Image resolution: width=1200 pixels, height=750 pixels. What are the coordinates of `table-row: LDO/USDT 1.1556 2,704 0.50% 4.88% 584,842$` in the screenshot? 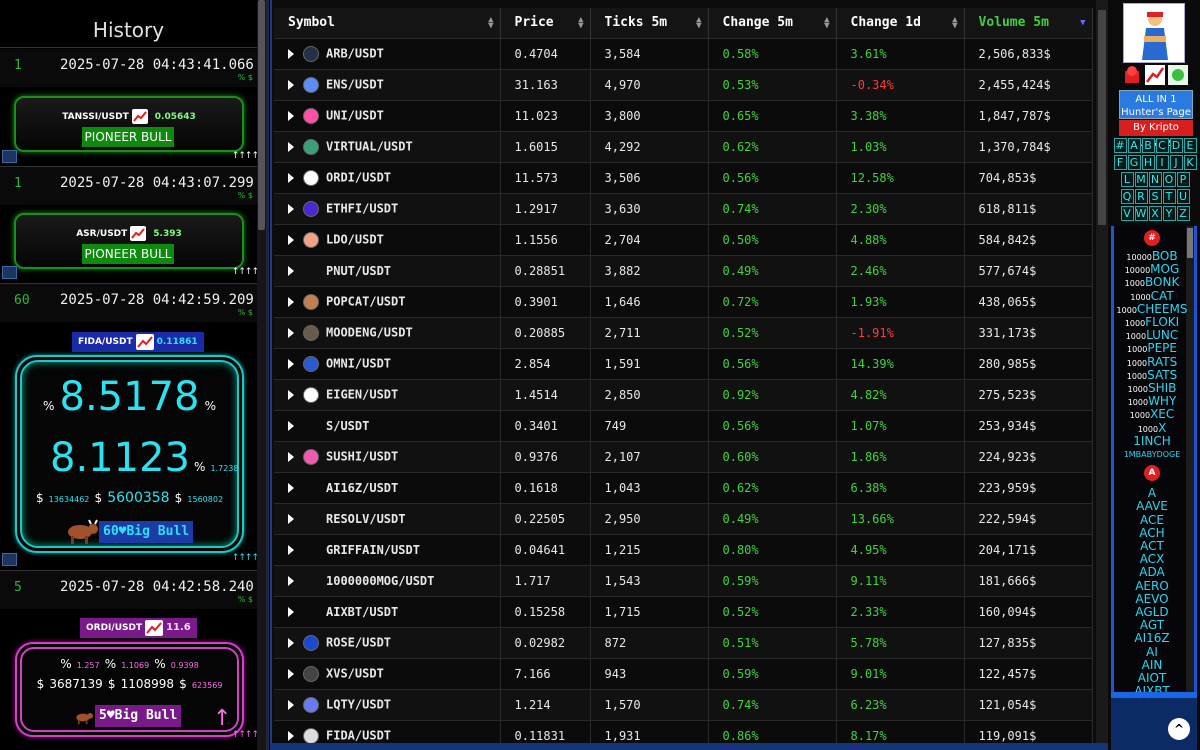 It's located at (683, 239).